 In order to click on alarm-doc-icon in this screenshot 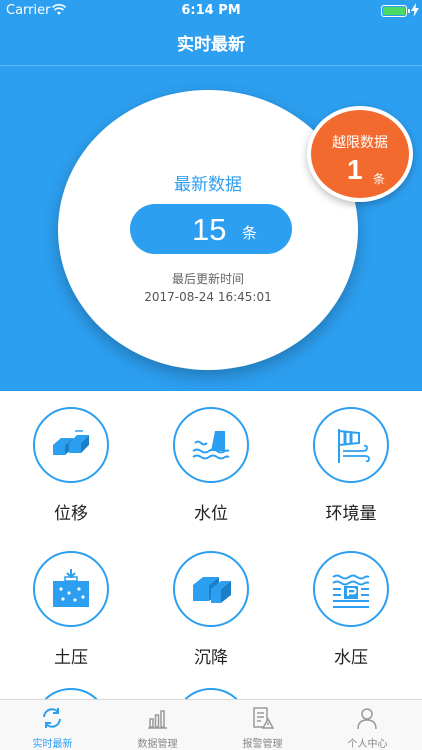, I will do `click(263, 718)`.